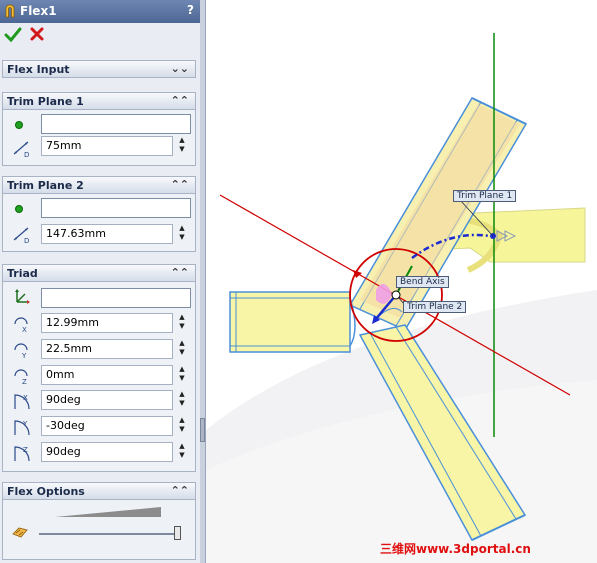  Describe the element at coordinates (10, 11) in the screenshot. I see `flex-feature-icon` at that location.